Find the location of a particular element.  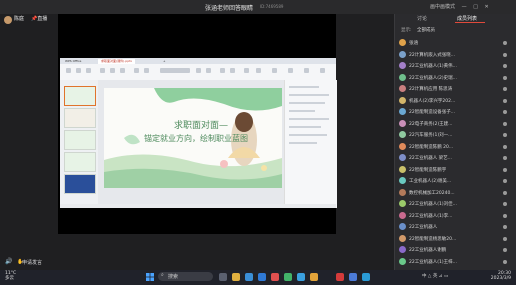

member-filter-select: 全部成员 is located at coordinates (426, 30).